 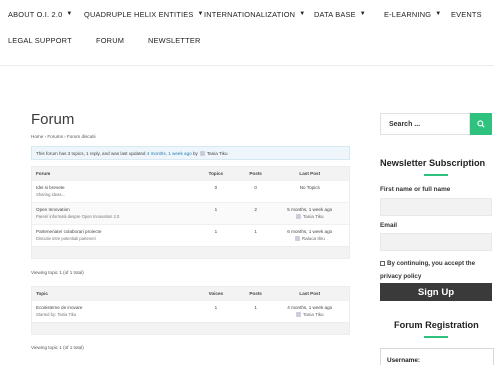 What do you see at coordinates (437, 356) in the screenshot?
I see `registration-form: Username:` at bounding box center [437, 356].